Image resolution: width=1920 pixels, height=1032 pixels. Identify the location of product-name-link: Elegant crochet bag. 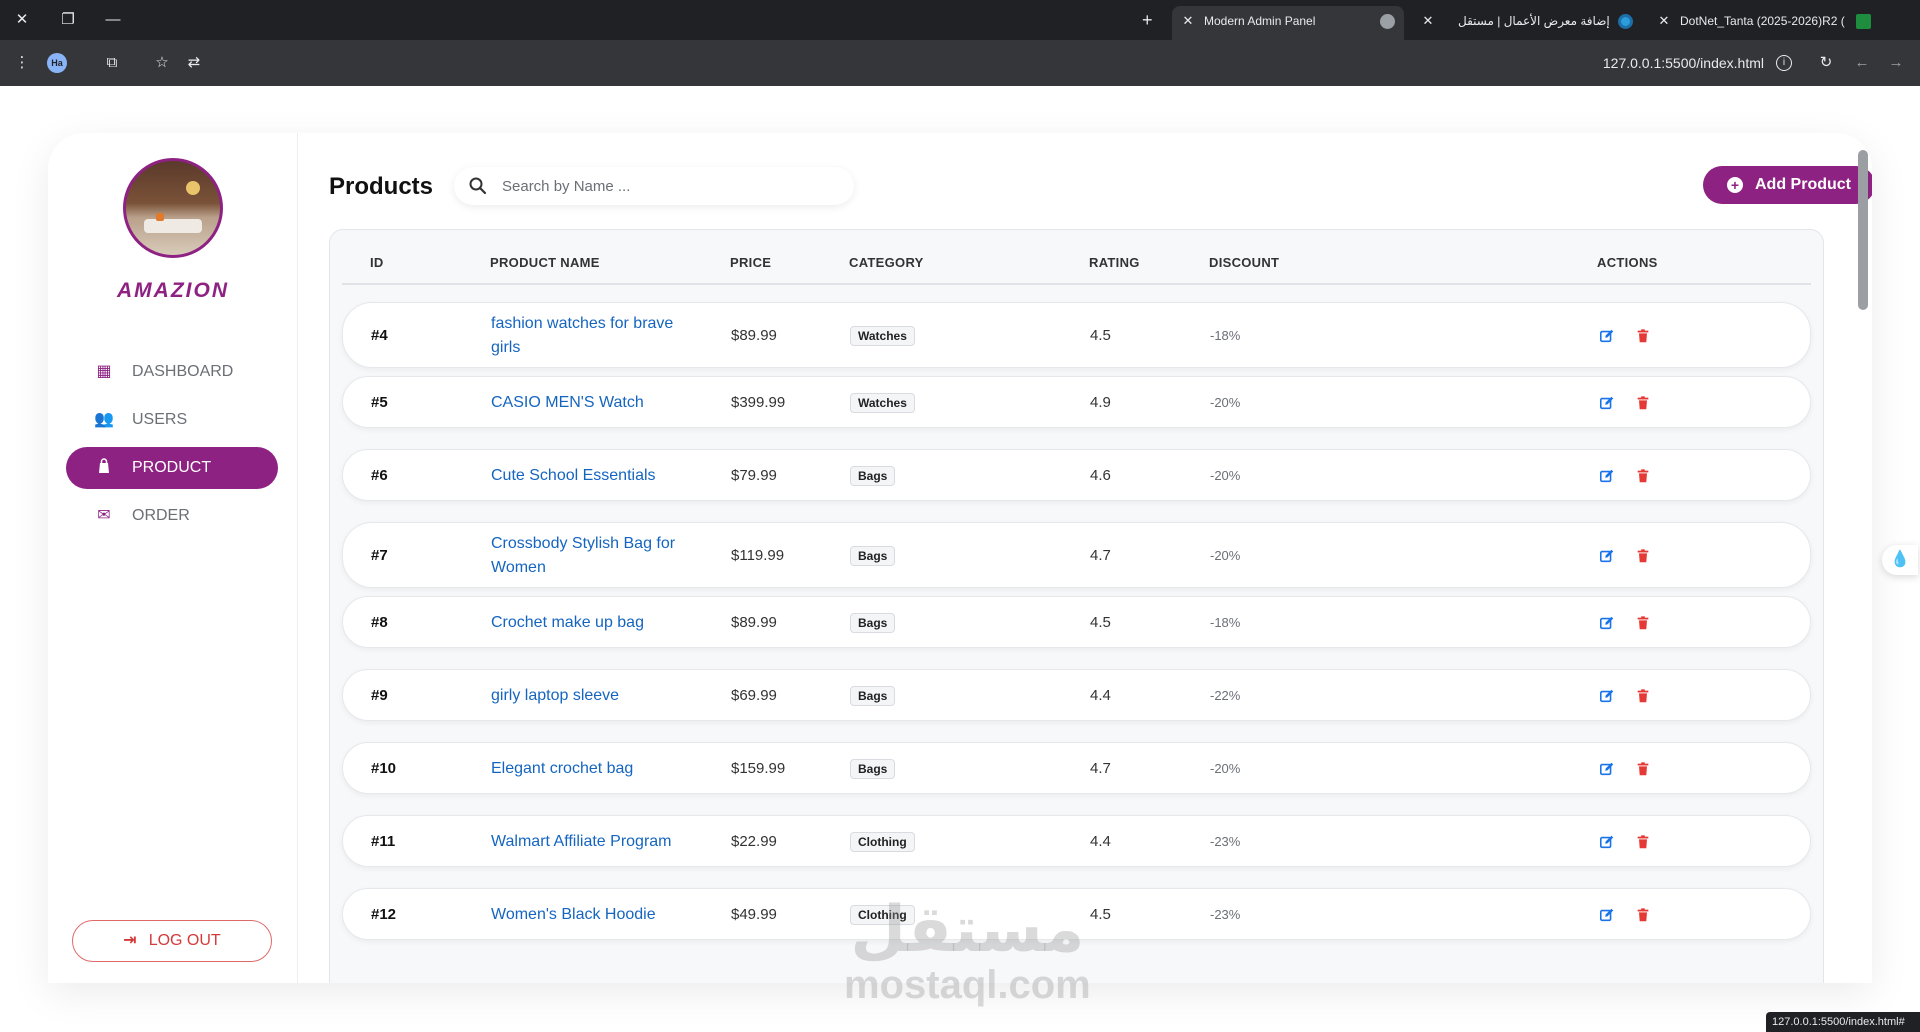
(591, 769).